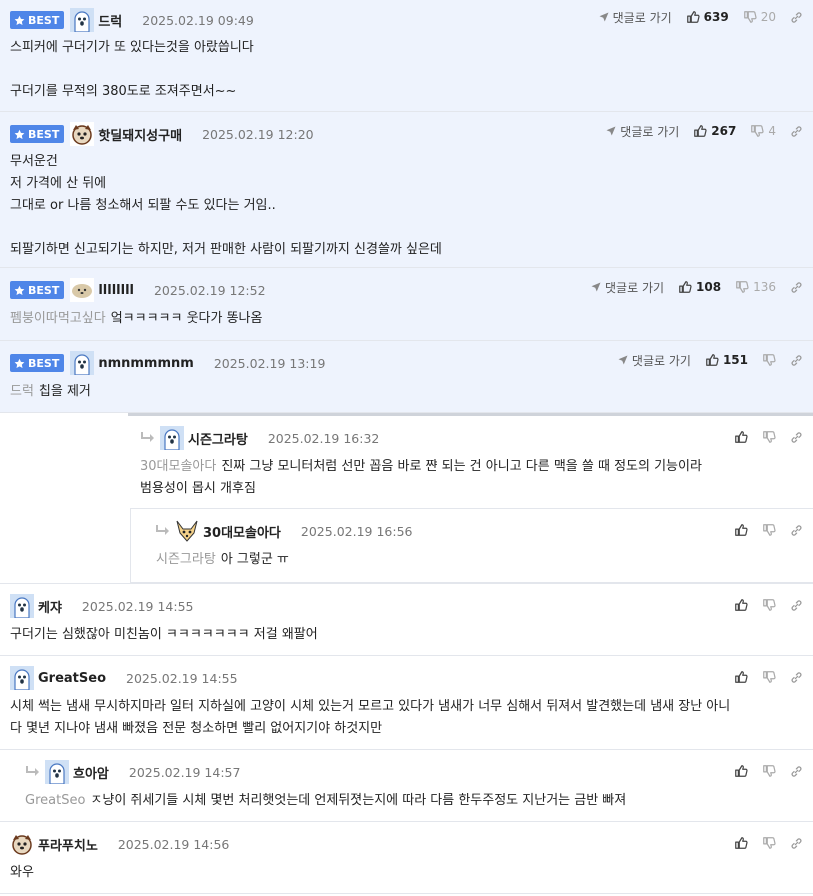 This screenshot has width=813, height=896. Describe the element at coordinates (772, 131) in the screenshot. I see `downvote-count: 4` at that location.